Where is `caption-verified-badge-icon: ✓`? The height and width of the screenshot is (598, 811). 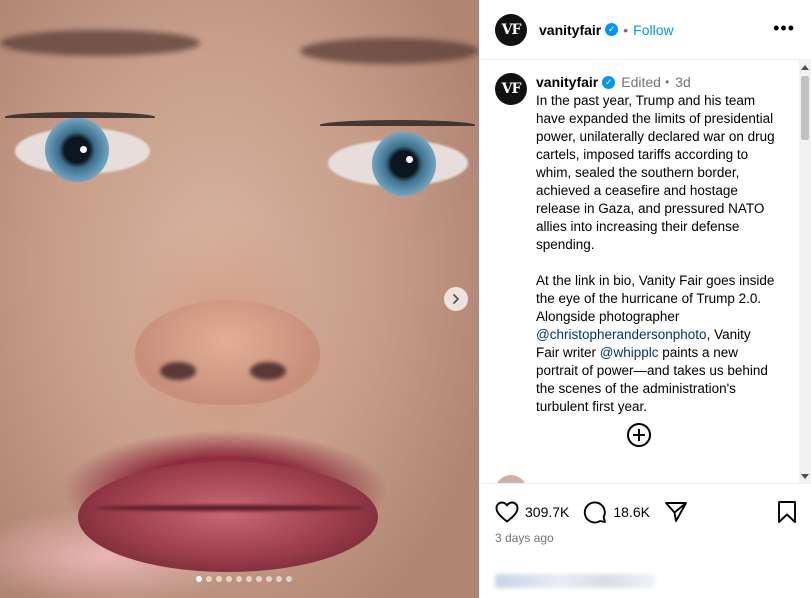
caption-verified-badge-icon: ✓ is located at coordinates (609, 82).